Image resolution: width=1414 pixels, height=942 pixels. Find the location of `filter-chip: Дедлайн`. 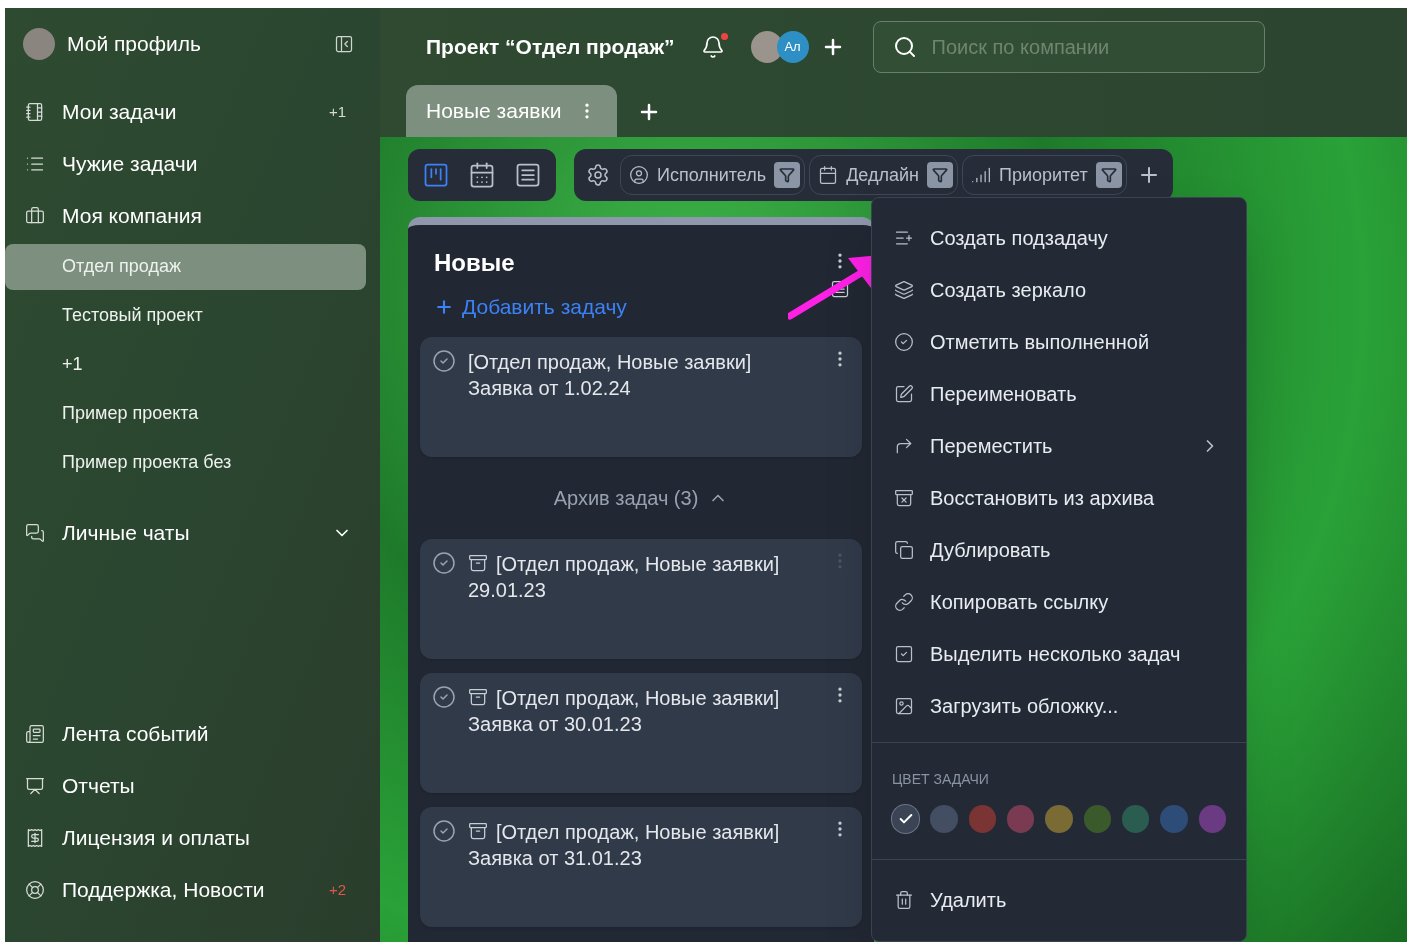

filter-chip: Дедлайн is located at coordinates (883, 175).